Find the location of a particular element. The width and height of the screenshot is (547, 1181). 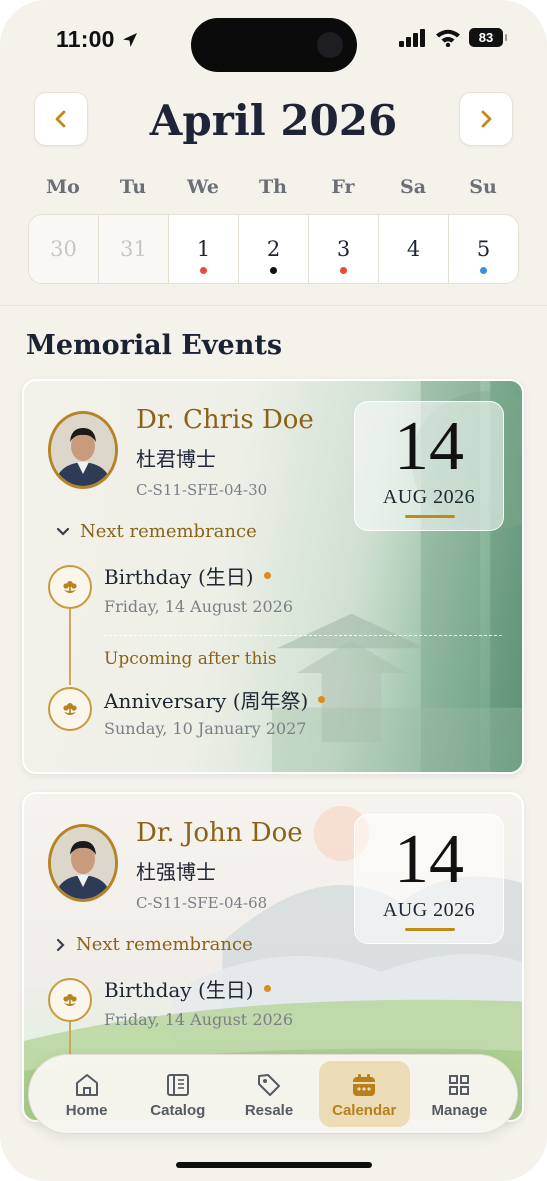

niche-code: C-S11-SFE-04-68 is located at coordinates (202, 903).